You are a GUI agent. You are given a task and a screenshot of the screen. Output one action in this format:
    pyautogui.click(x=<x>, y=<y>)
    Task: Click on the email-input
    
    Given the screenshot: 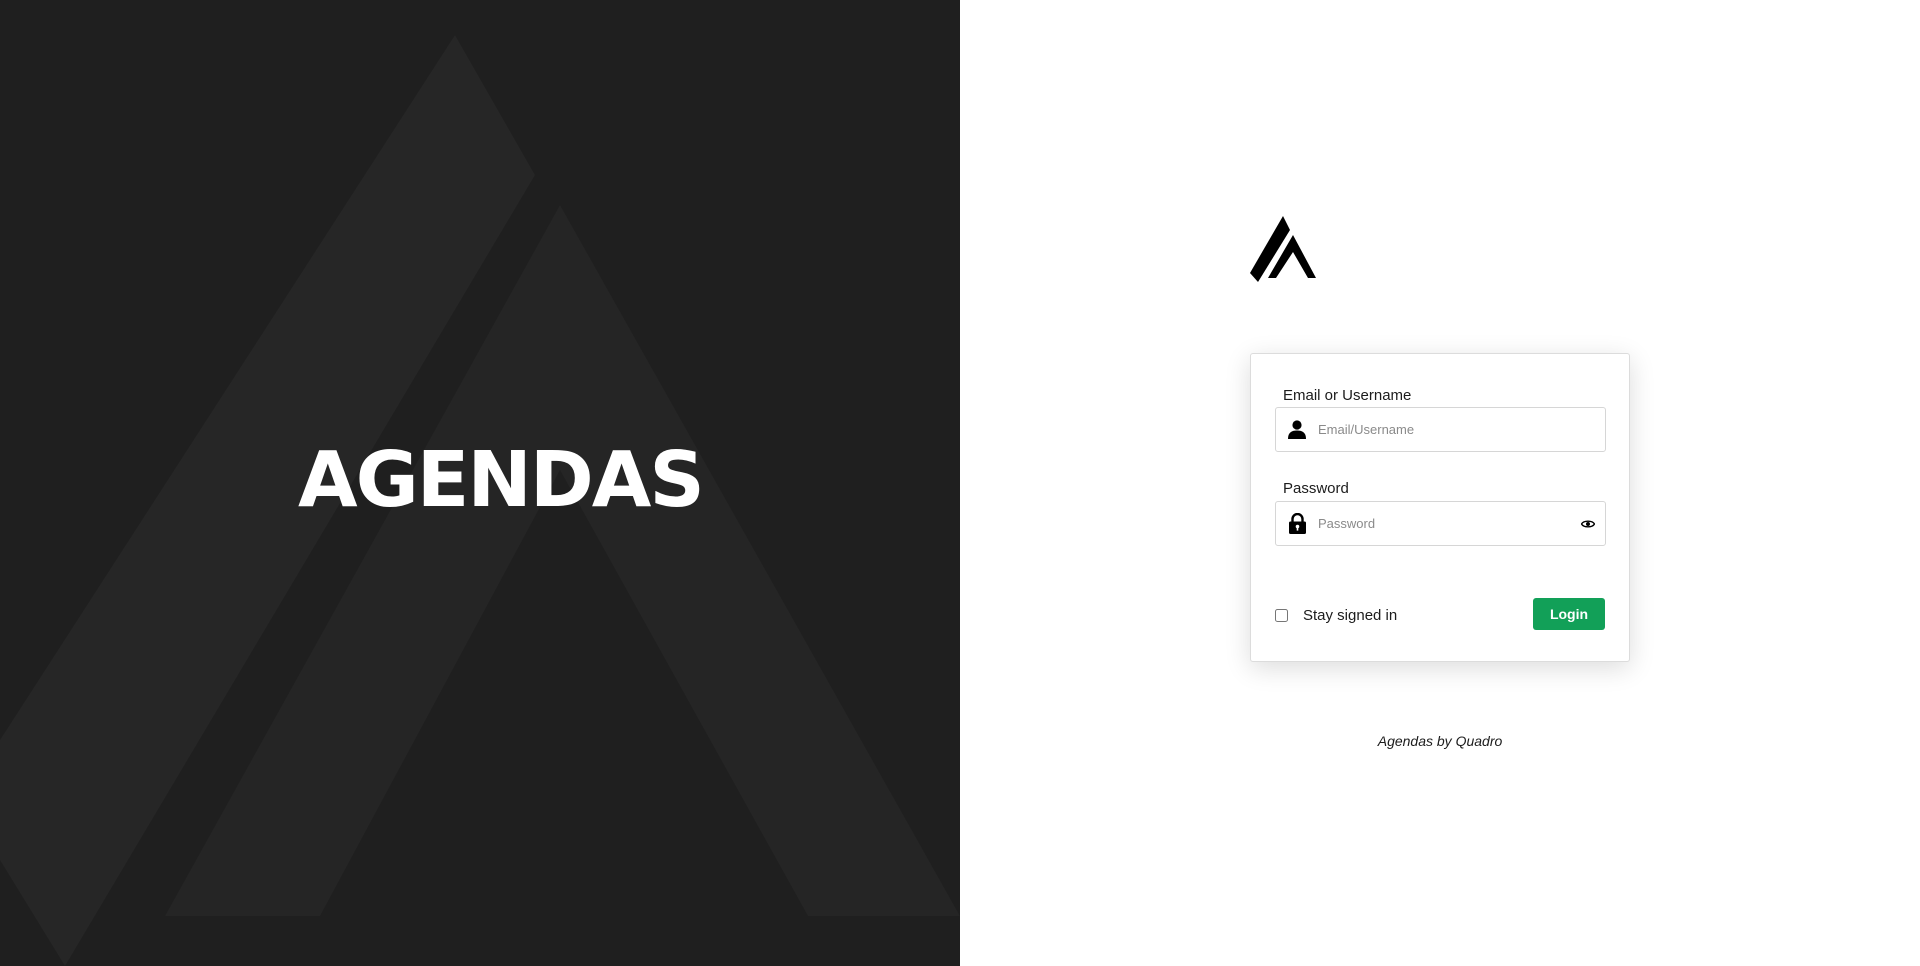 What is the action you would take?
    pyautogui.click(x=1461, y=429)
    